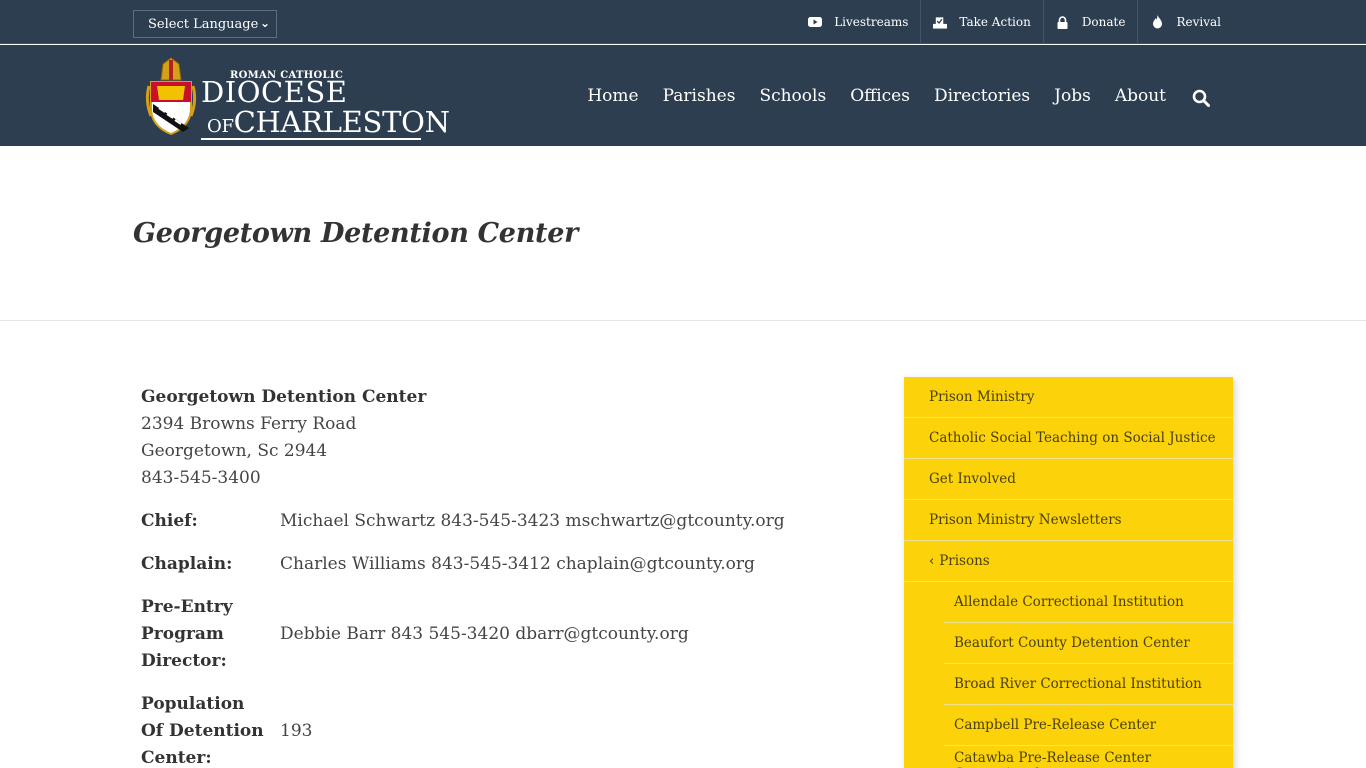 The height and width of the screenshot is (768, 1366). I want to click on revival-link: Revival, so click(1185, 22).